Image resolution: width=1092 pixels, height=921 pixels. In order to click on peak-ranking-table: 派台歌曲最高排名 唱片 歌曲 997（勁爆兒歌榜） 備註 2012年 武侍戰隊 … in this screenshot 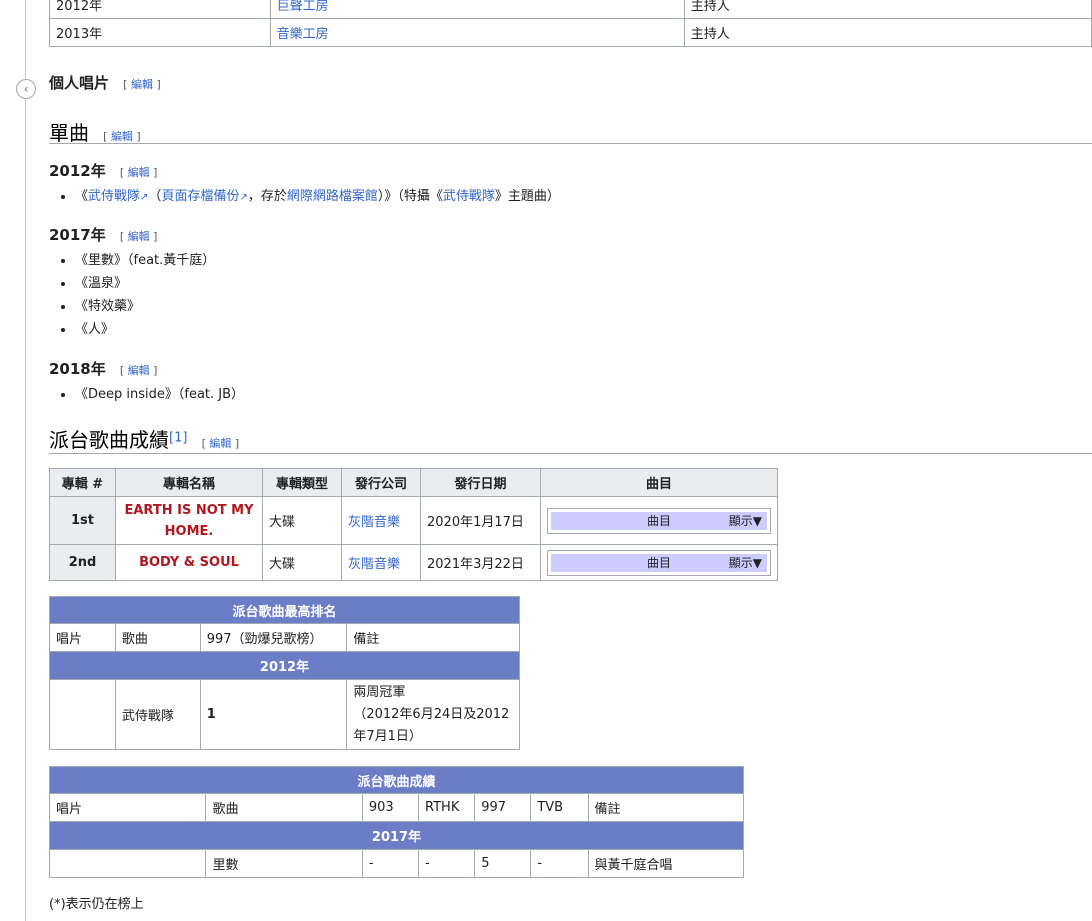, I will do `click(284, 673)`.